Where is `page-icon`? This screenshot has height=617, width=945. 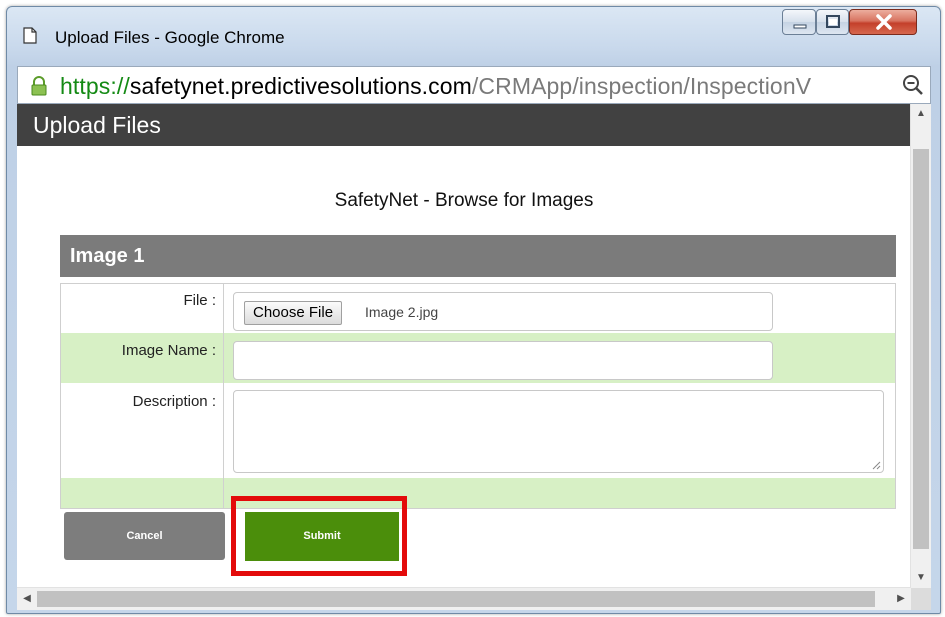
page-icon is located at coordinates (30, 35).